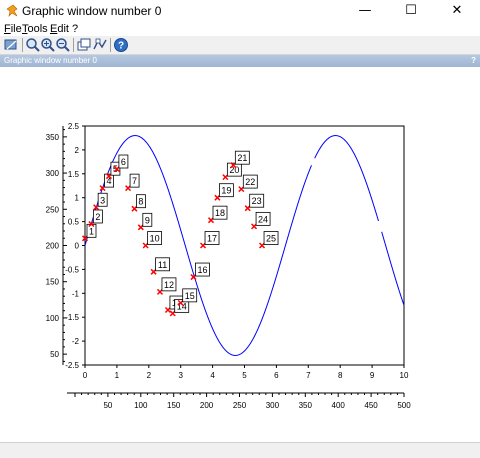 The height and width of the screenshot is (458, 480). I want to click on select-figure-icon, so click(84, 45).